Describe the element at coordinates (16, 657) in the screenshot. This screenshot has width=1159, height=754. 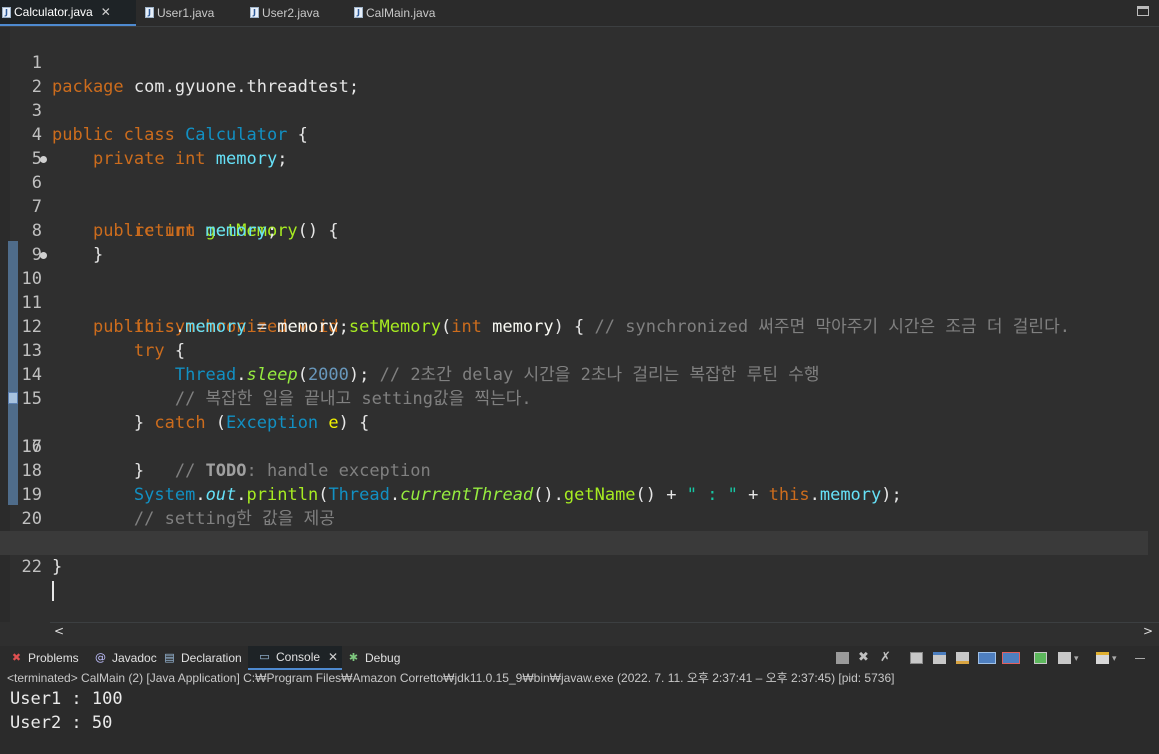
I see `problems-icon: ✖` at that location.